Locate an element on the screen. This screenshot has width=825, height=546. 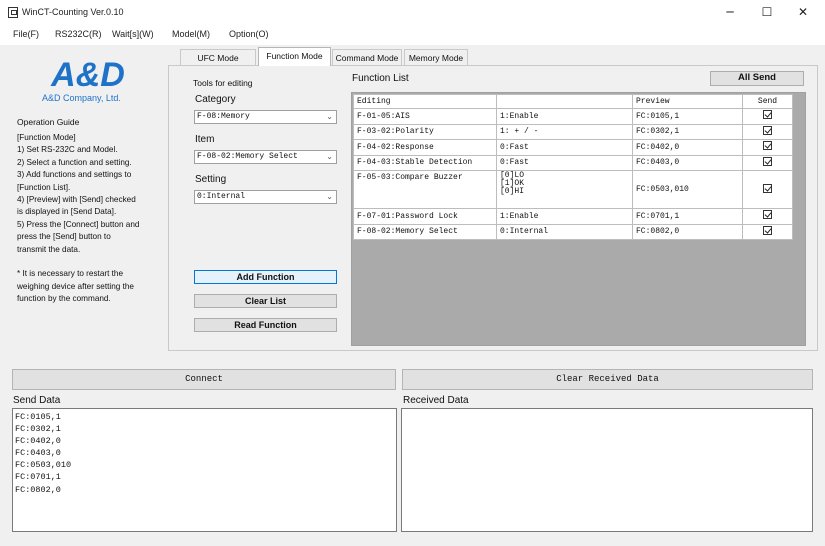
clear-list-button: Clear List is located at coordinates (265, 301).